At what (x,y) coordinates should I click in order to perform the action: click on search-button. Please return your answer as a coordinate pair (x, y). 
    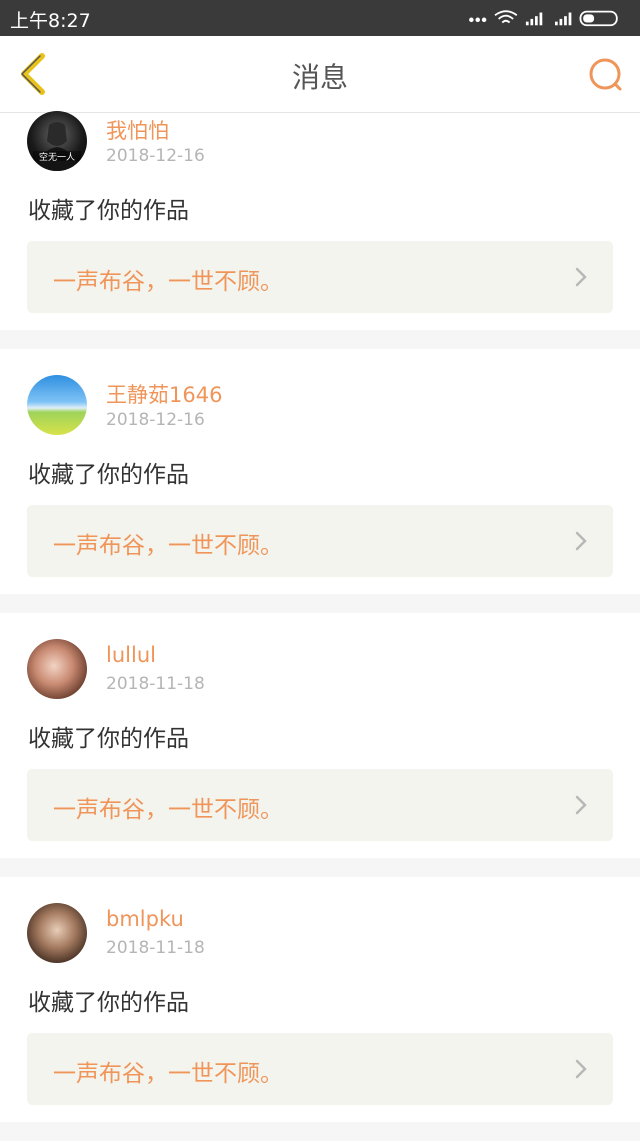
    Looking at the image, I should click on (606, 76).